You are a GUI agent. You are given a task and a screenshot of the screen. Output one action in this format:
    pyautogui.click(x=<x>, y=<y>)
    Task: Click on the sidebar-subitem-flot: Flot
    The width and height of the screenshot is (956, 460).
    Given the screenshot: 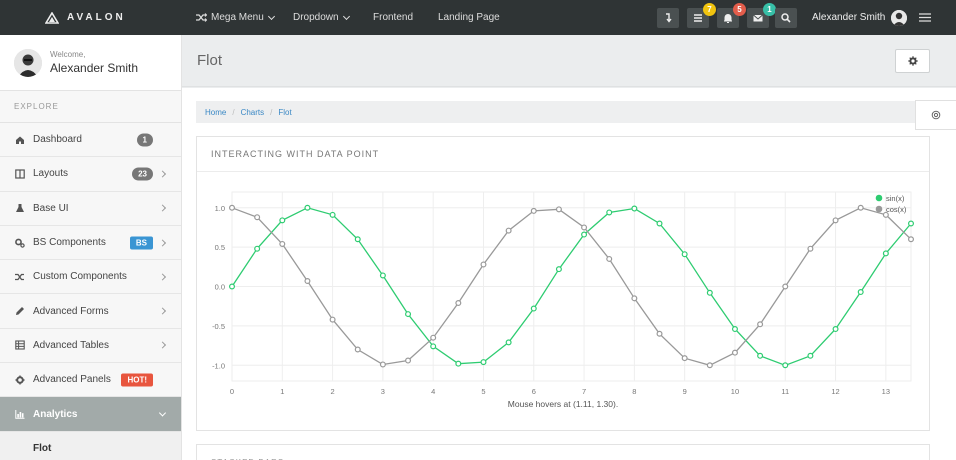 What is the action you would take?
    pyautogui.click(x=90, y=445)
    